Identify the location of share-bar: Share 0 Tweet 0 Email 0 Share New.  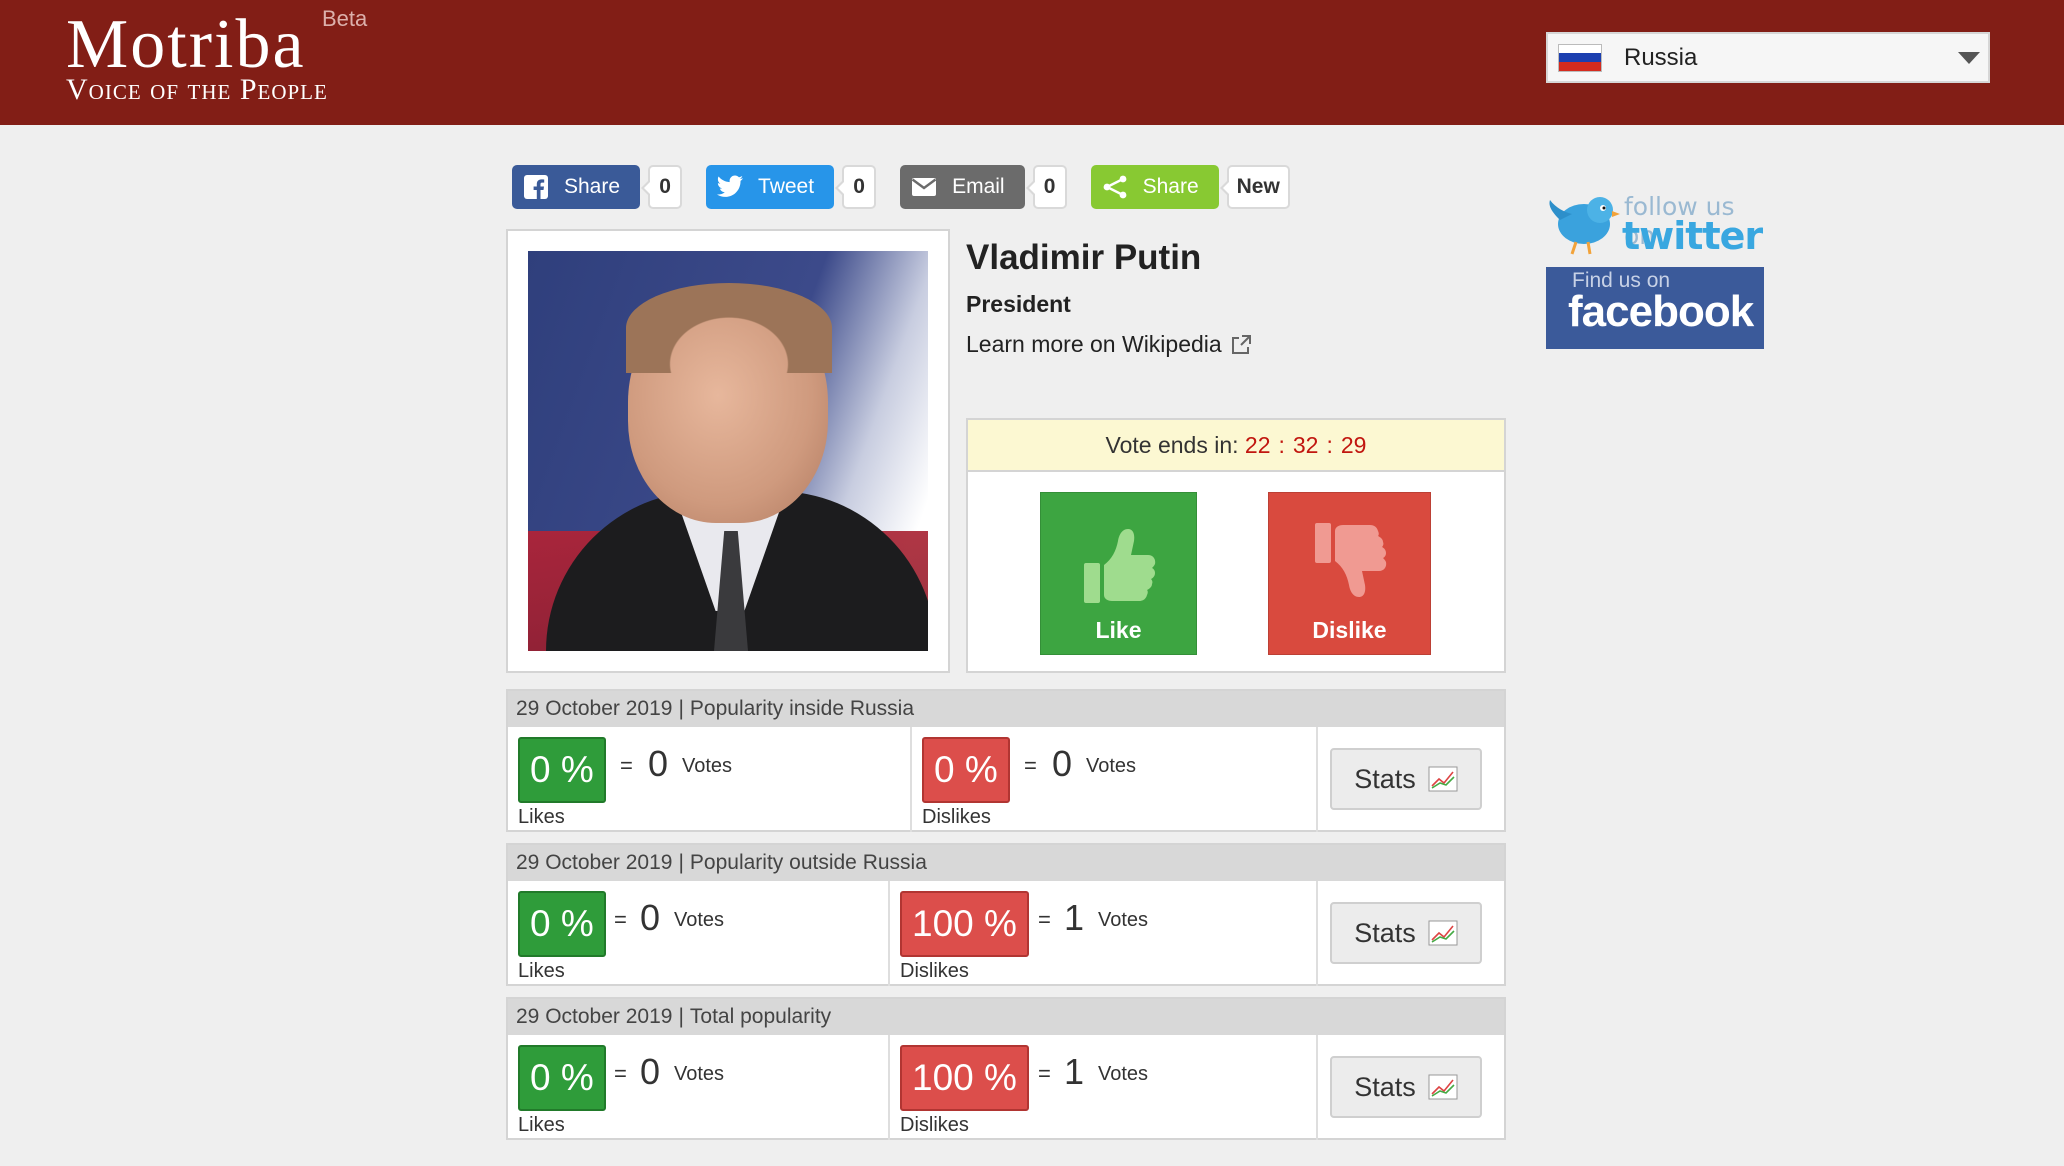
(901, 187).